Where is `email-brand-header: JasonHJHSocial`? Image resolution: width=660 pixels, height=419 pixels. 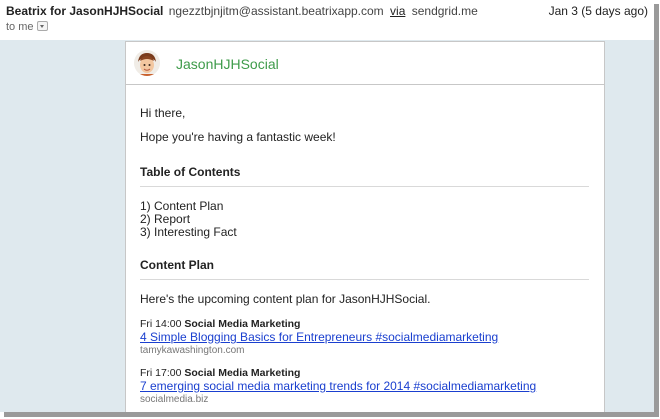 email-brand-header: JasonHJHSocial is located at coordinates (365, 63).